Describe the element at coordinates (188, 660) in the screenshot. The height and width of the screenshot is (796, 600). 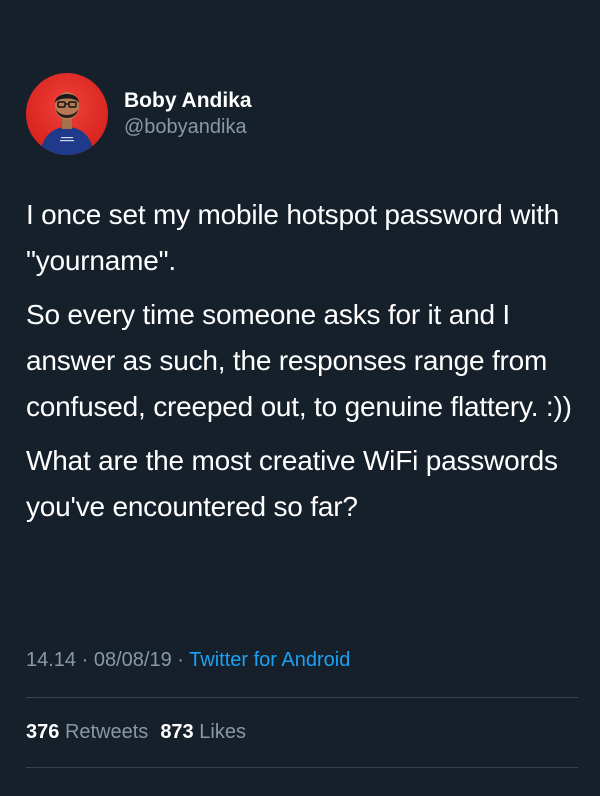
I see `tweet-meta: 14.14 · 08/08/19 · Twitter for Android` at that location.